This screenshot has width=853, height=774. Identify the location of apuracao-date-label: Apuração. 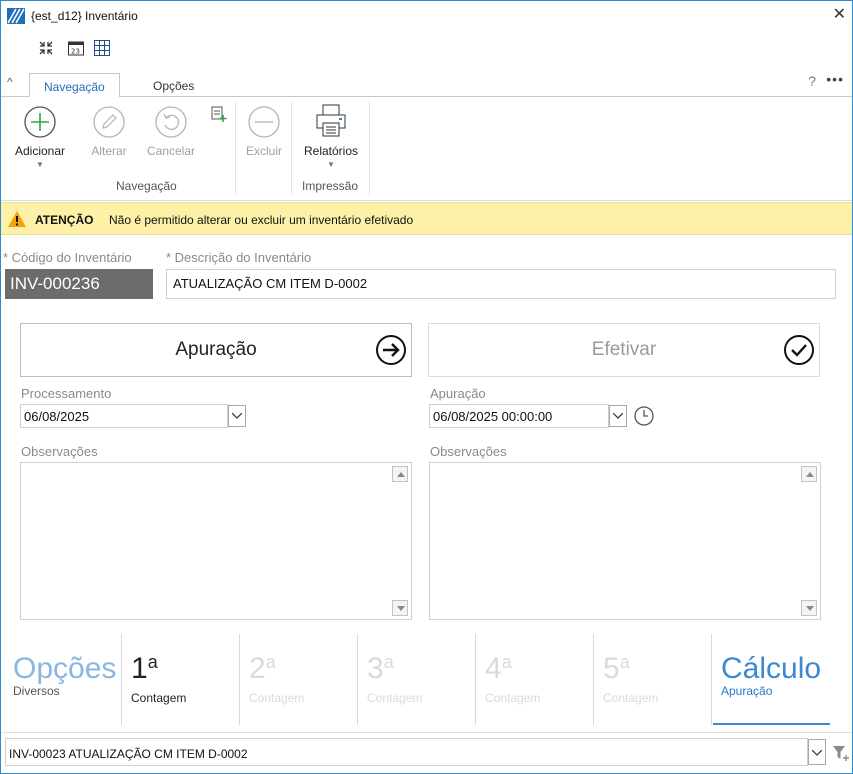
(458, 393).